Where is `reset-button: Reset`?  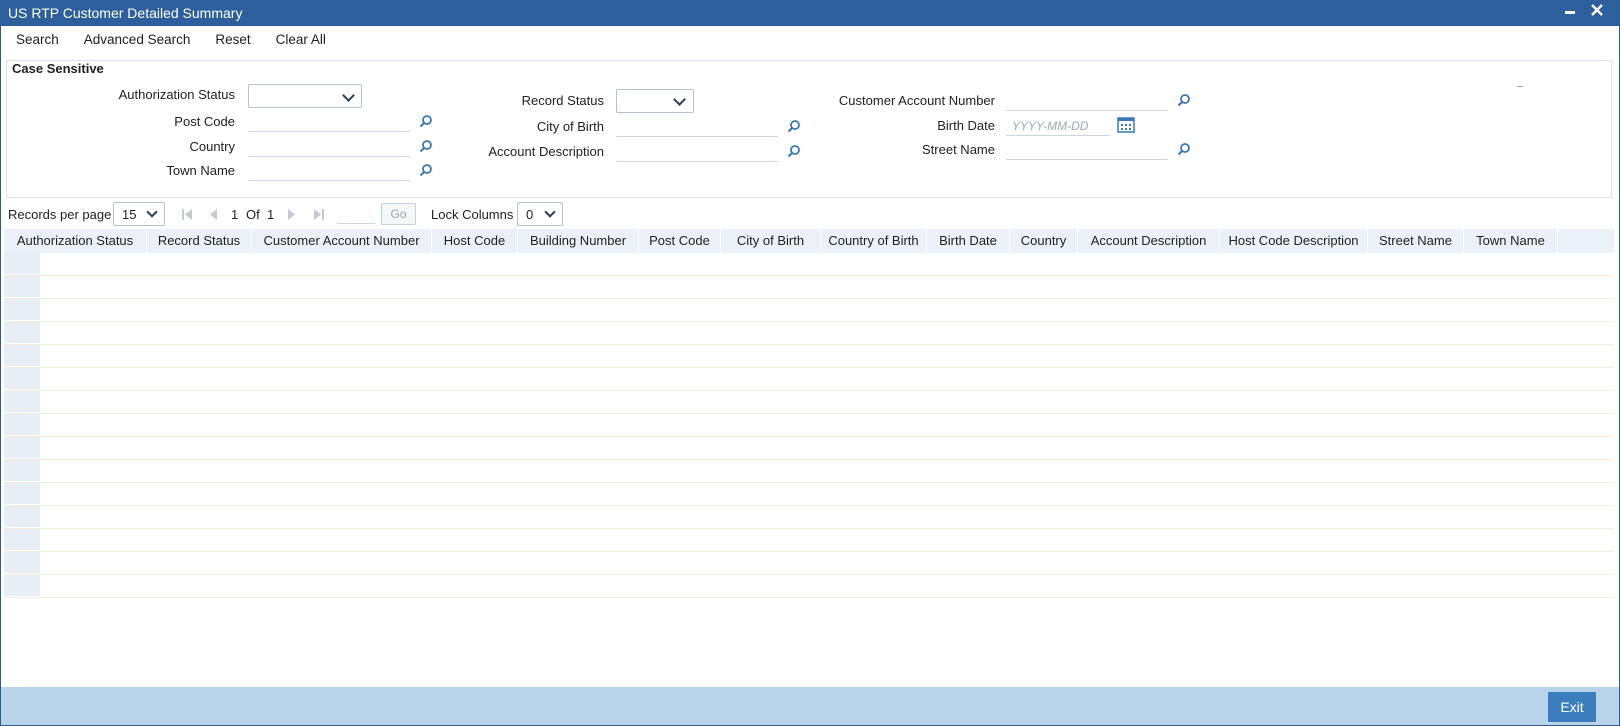
reset-button: Reset is located at coordinates (228, 39).